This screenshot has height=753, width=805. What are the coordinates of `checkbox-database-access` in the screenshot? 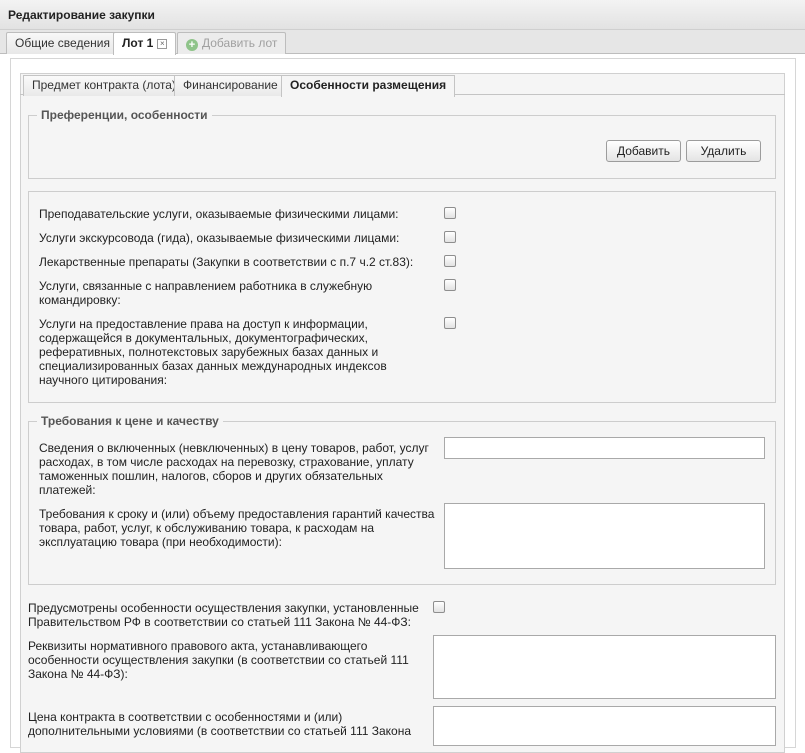 It's located at (450, 323).